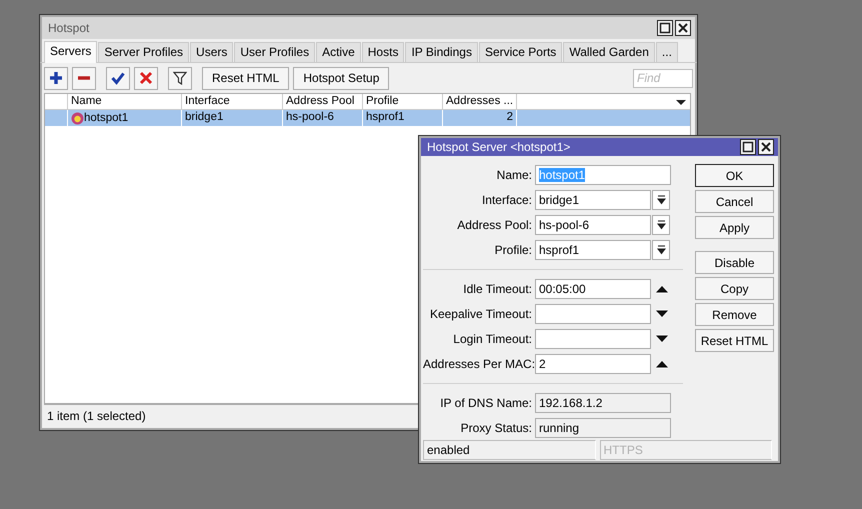 The height and width of the screenshot is (509, 862). What do you see at coordinates (593, 200) in the screenshot?
I see `input-field: bridge1` at bounding box center [593, 200].